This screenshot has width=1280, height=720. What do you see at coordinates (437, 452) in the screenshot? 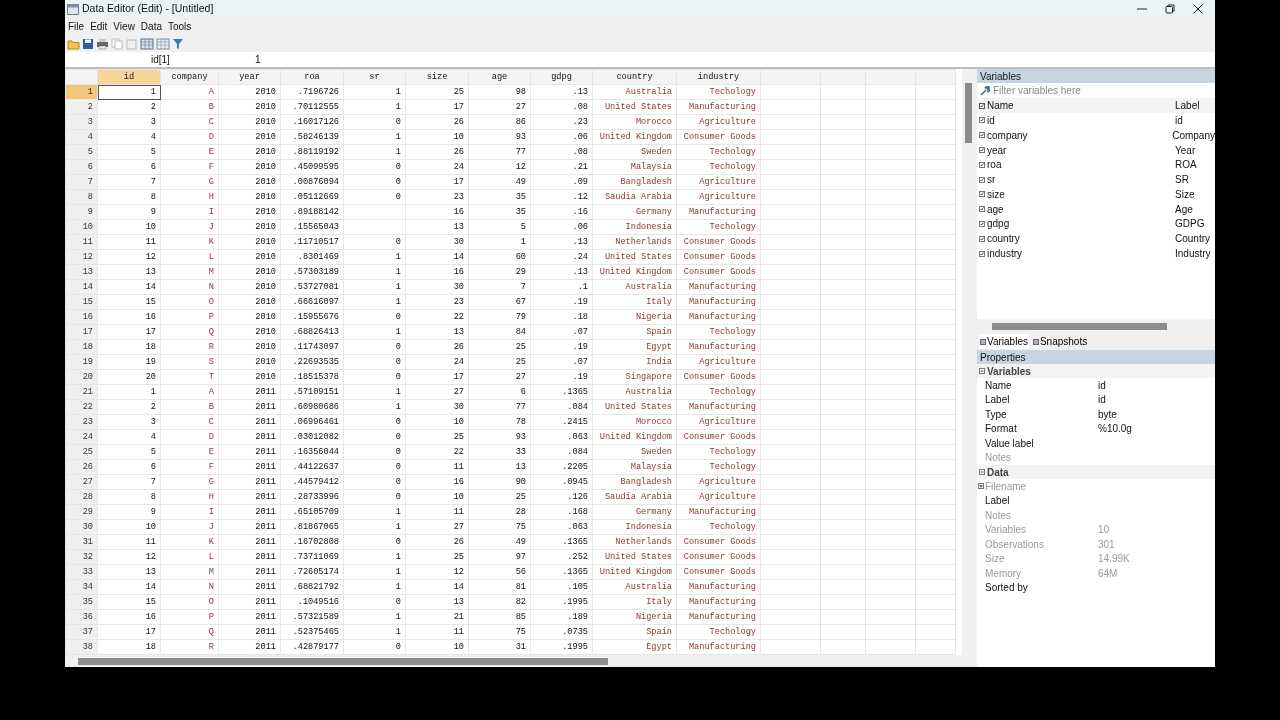
I see `table-cell: 22` at bounding box center [437, 452].